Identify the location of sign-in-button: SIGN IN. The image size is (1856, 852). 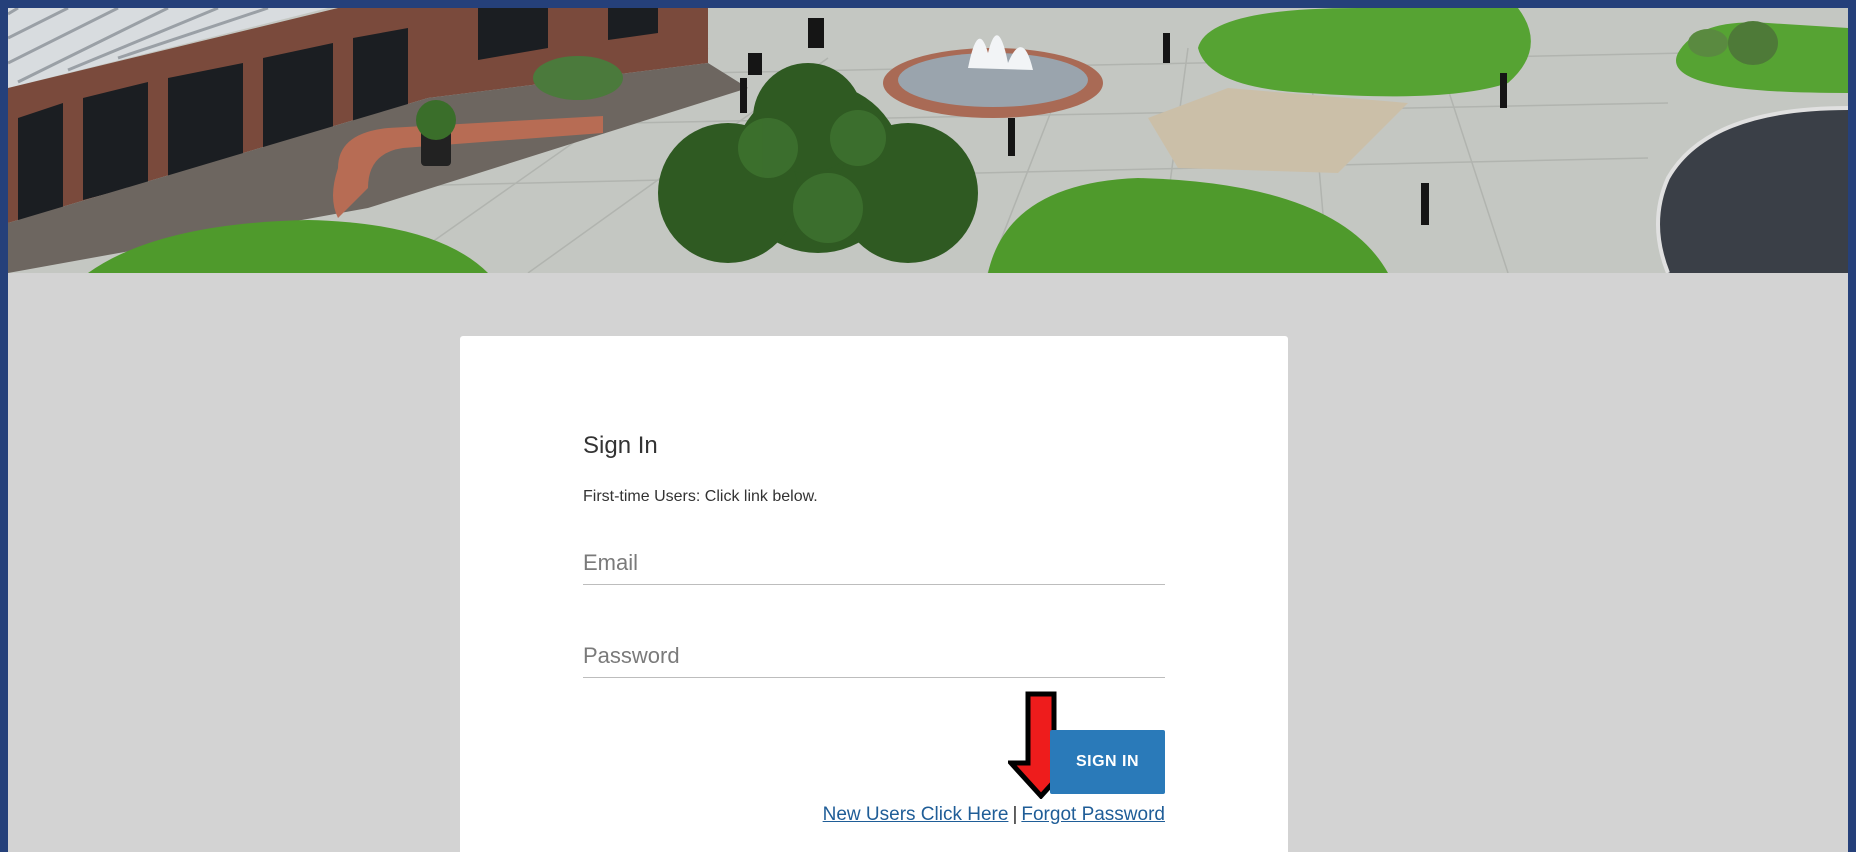
(1107, 762).